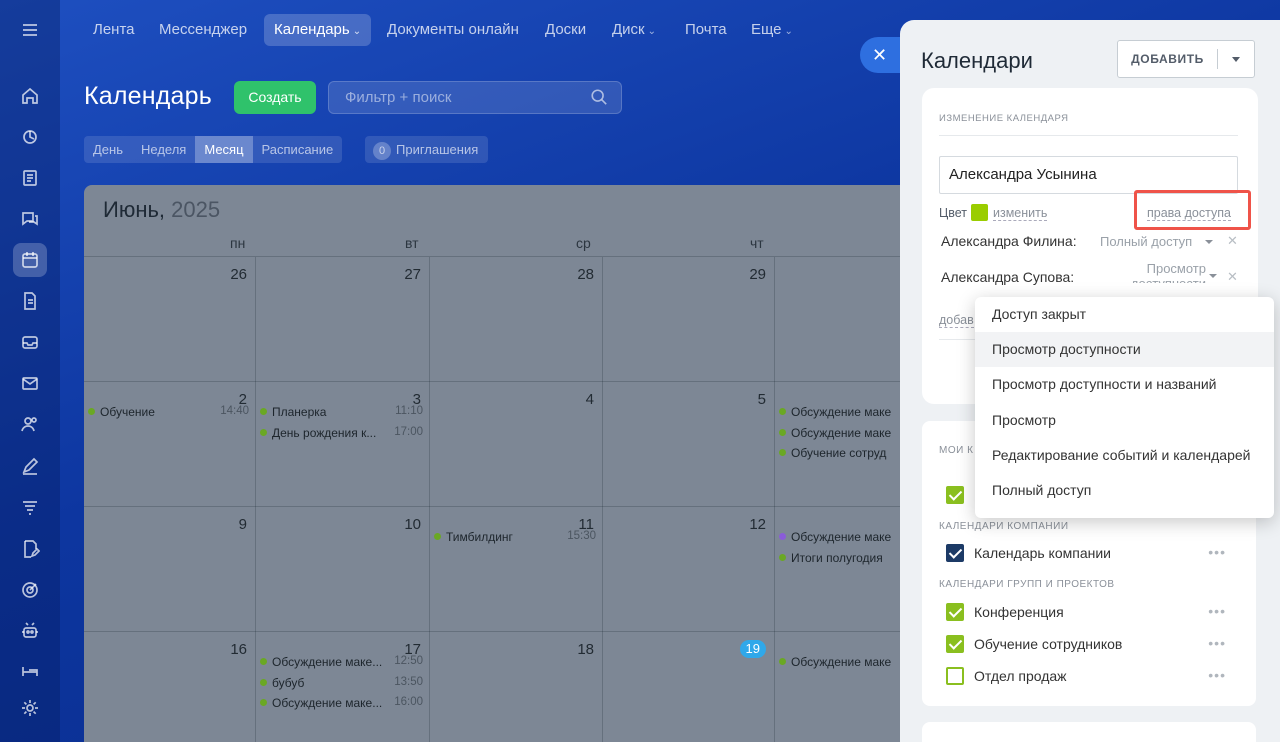  What do you see at coordinates (30, 342) in the screenshot?
I see `inbox-icon` at bounding box center [30, 342].